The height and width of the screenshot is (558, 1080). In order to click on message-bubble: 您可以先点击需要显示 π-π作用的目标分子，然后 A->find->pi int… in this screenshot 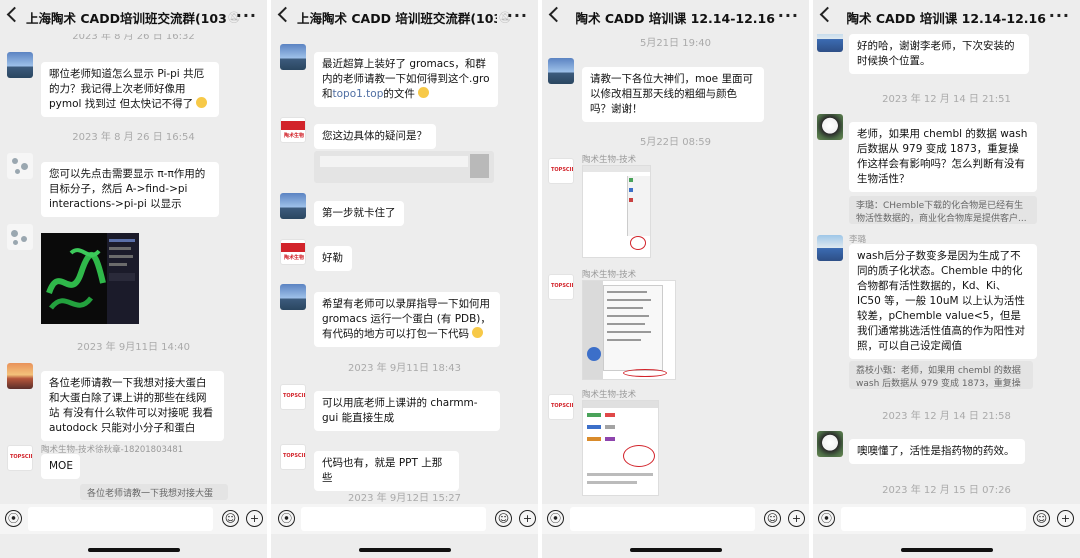, I will do `click(130, 189)`.